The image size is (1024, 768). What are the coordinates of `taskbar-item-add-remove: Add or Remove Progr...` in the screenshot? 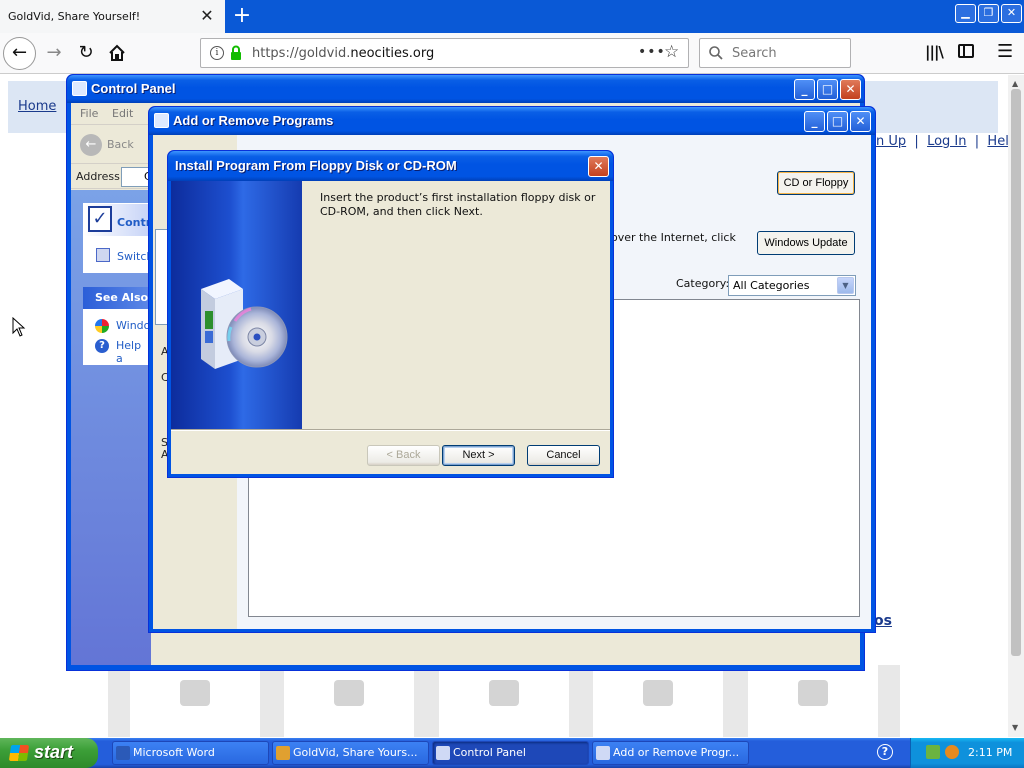 It's located at (670, 753).